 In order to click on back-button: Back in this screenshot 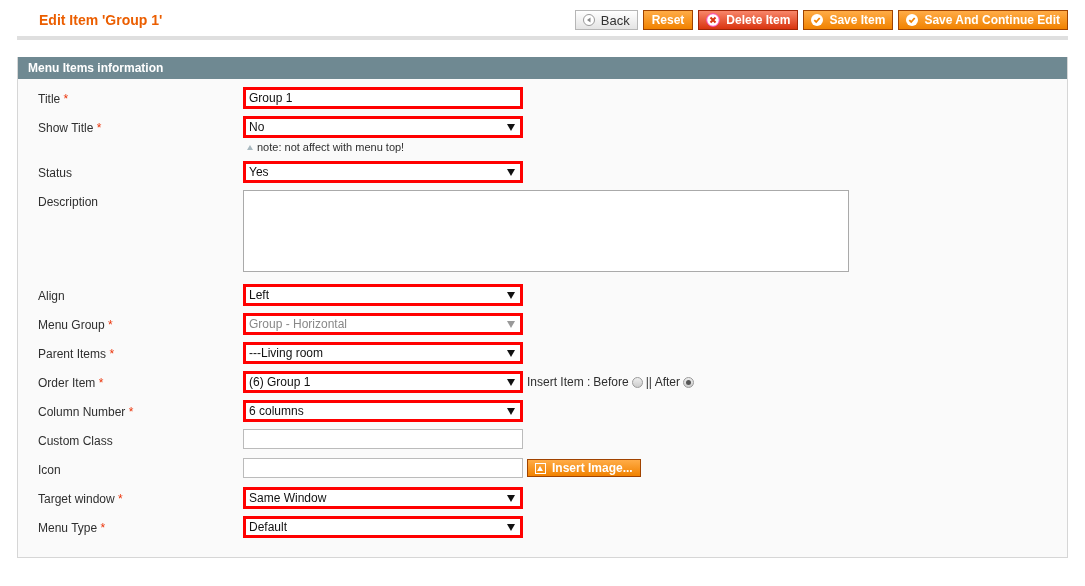, I will do `click(606, 20)`.